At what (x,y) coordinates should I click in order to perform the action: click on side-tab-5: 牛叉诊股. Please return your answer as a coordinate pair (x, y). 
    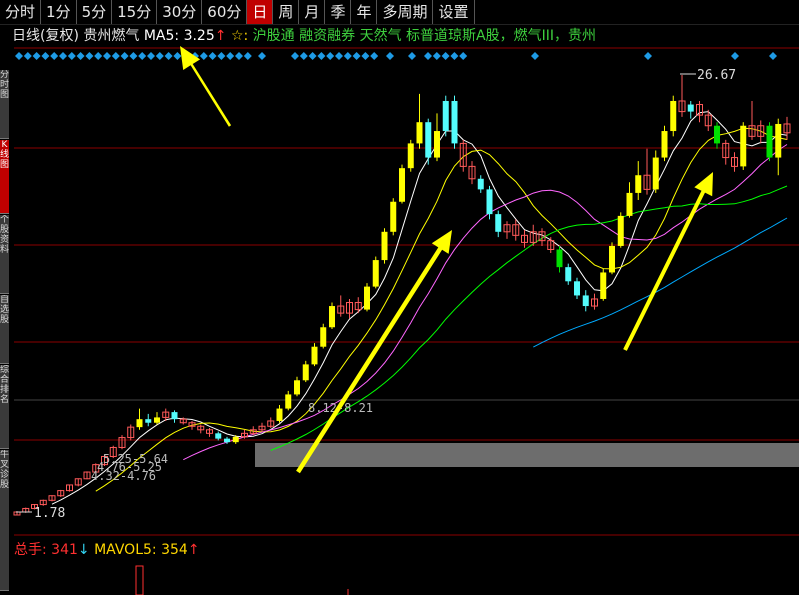
    Looking at the image, I should click on (4, 520).